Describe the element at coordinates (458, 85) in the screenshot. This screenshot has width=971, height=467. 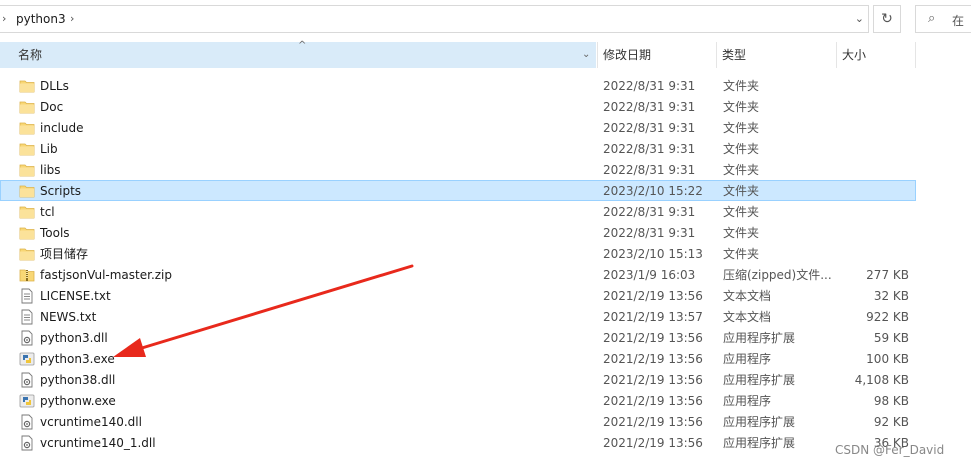
I see `file-row: DLLs 2022/8/31 9:31 文件夹` at that location.